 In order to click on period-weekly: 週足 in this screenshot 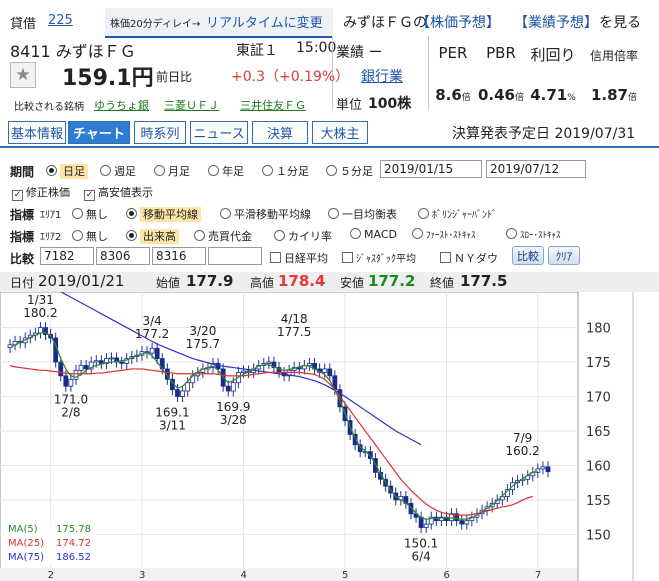, I will do `click(118, 171)`.